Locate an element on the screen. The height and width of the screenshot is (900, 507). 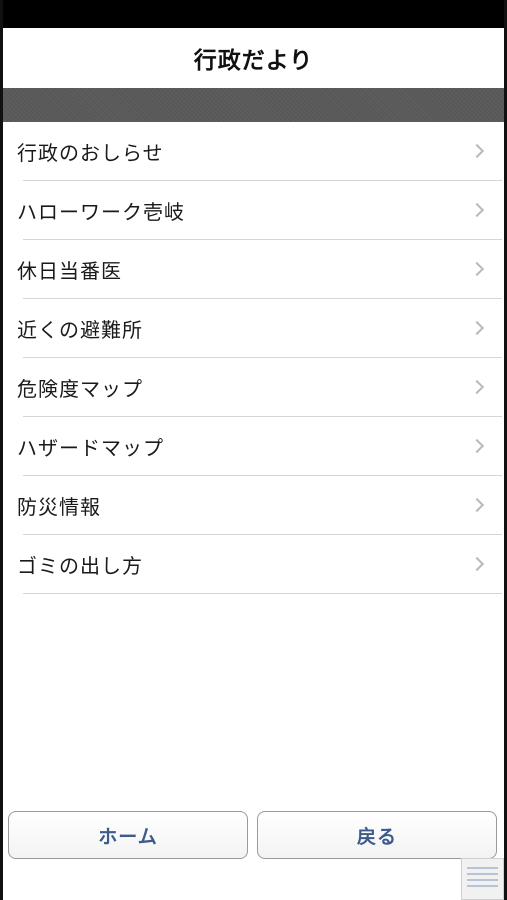
menu-item-label: ハローワーク壱岐 is located at coordinates (101, 212).